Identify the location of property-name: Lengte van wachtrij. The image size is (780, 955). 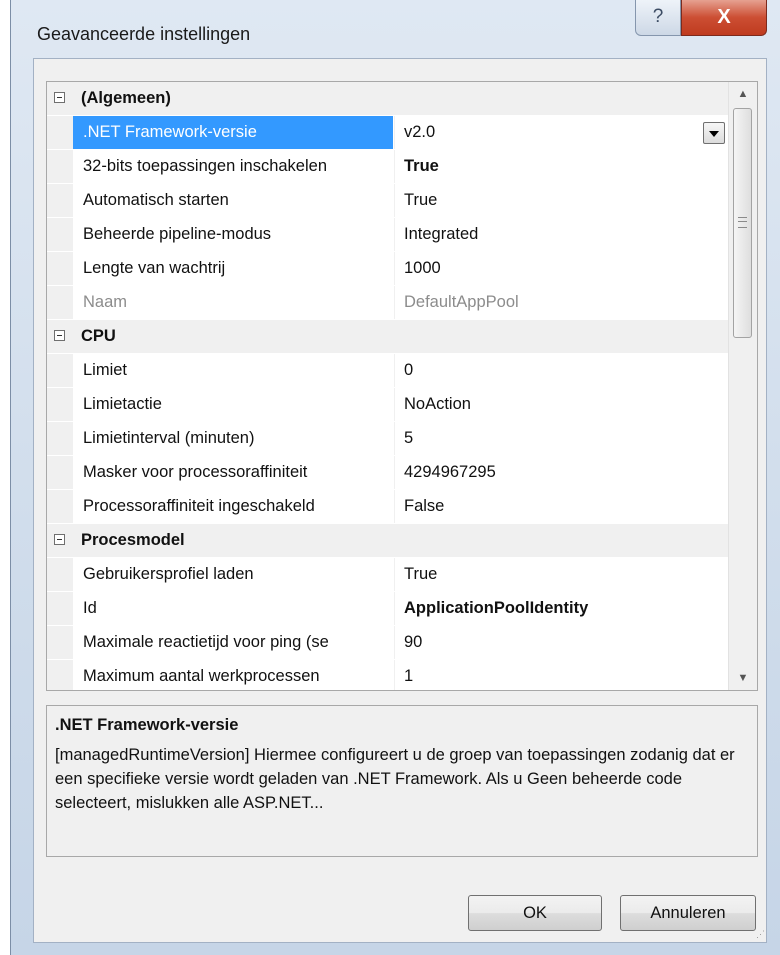
(154, 268).